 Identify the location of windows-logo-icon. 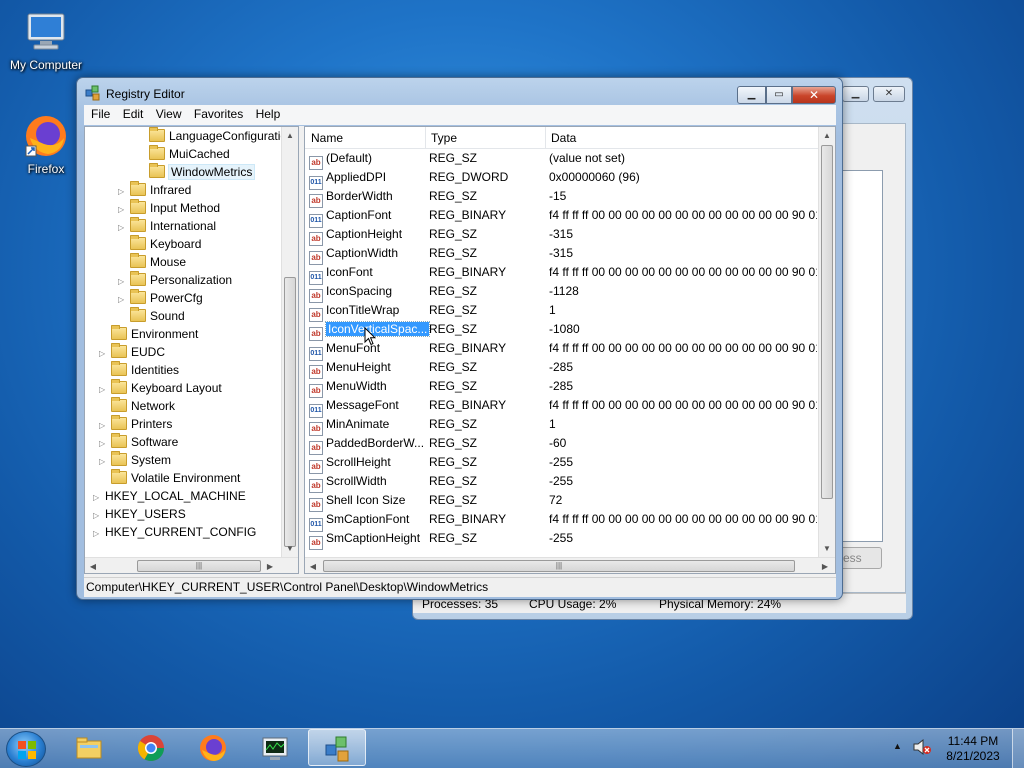
(27, 750).